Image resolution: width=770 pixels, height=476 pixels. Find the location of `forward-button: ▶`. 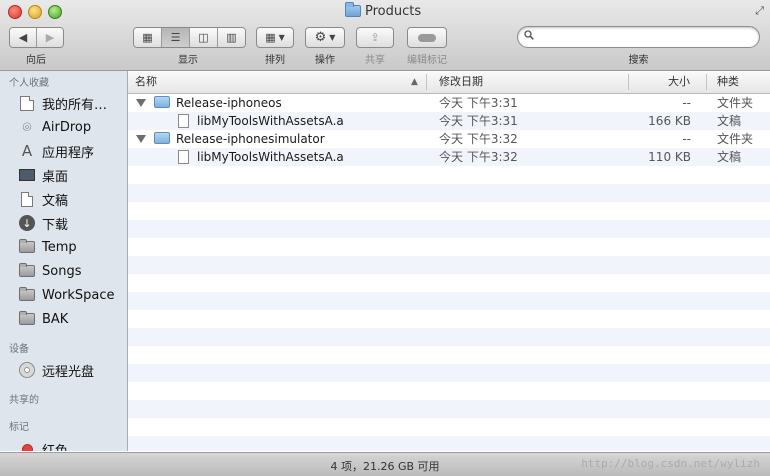

forward-button: ▶ is located at coordinates (50, 37).